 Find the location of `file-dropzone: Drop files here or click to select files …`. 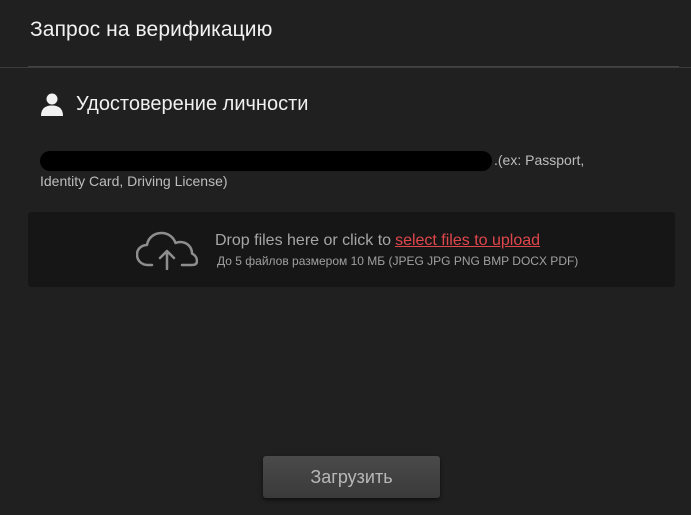

file-dropzone: Drop files here or click to select files … is located at coordinates (351, 249).